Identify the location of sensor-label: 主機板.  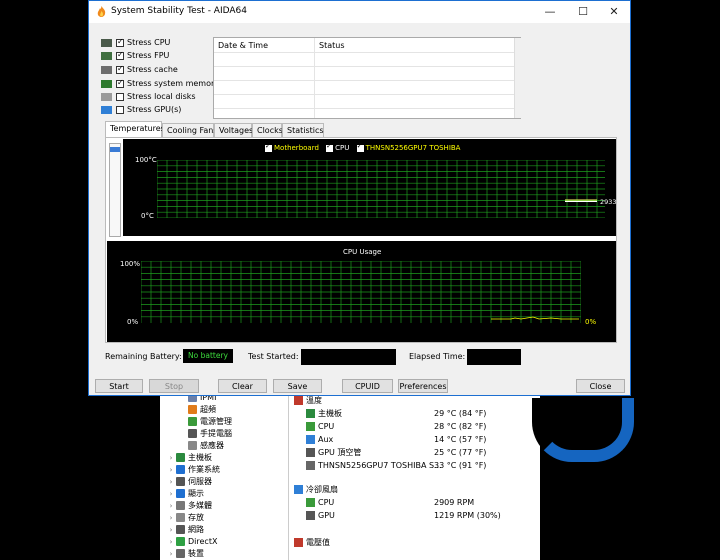
(330, 413).